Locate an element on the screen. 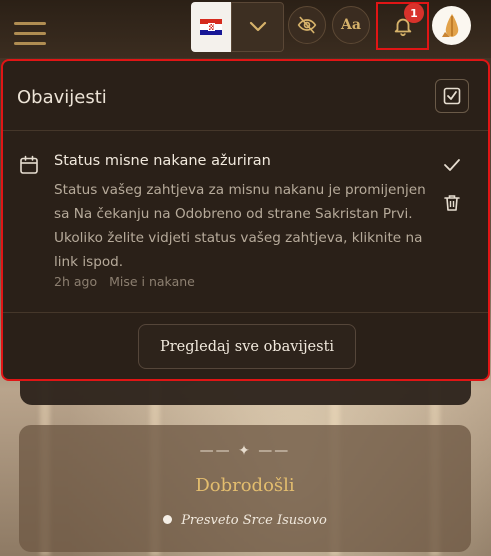 The height and width of the screenshot is (556, 491). notification-meta: 2h ago Mise i nakane is located at coordinates (124, 281).